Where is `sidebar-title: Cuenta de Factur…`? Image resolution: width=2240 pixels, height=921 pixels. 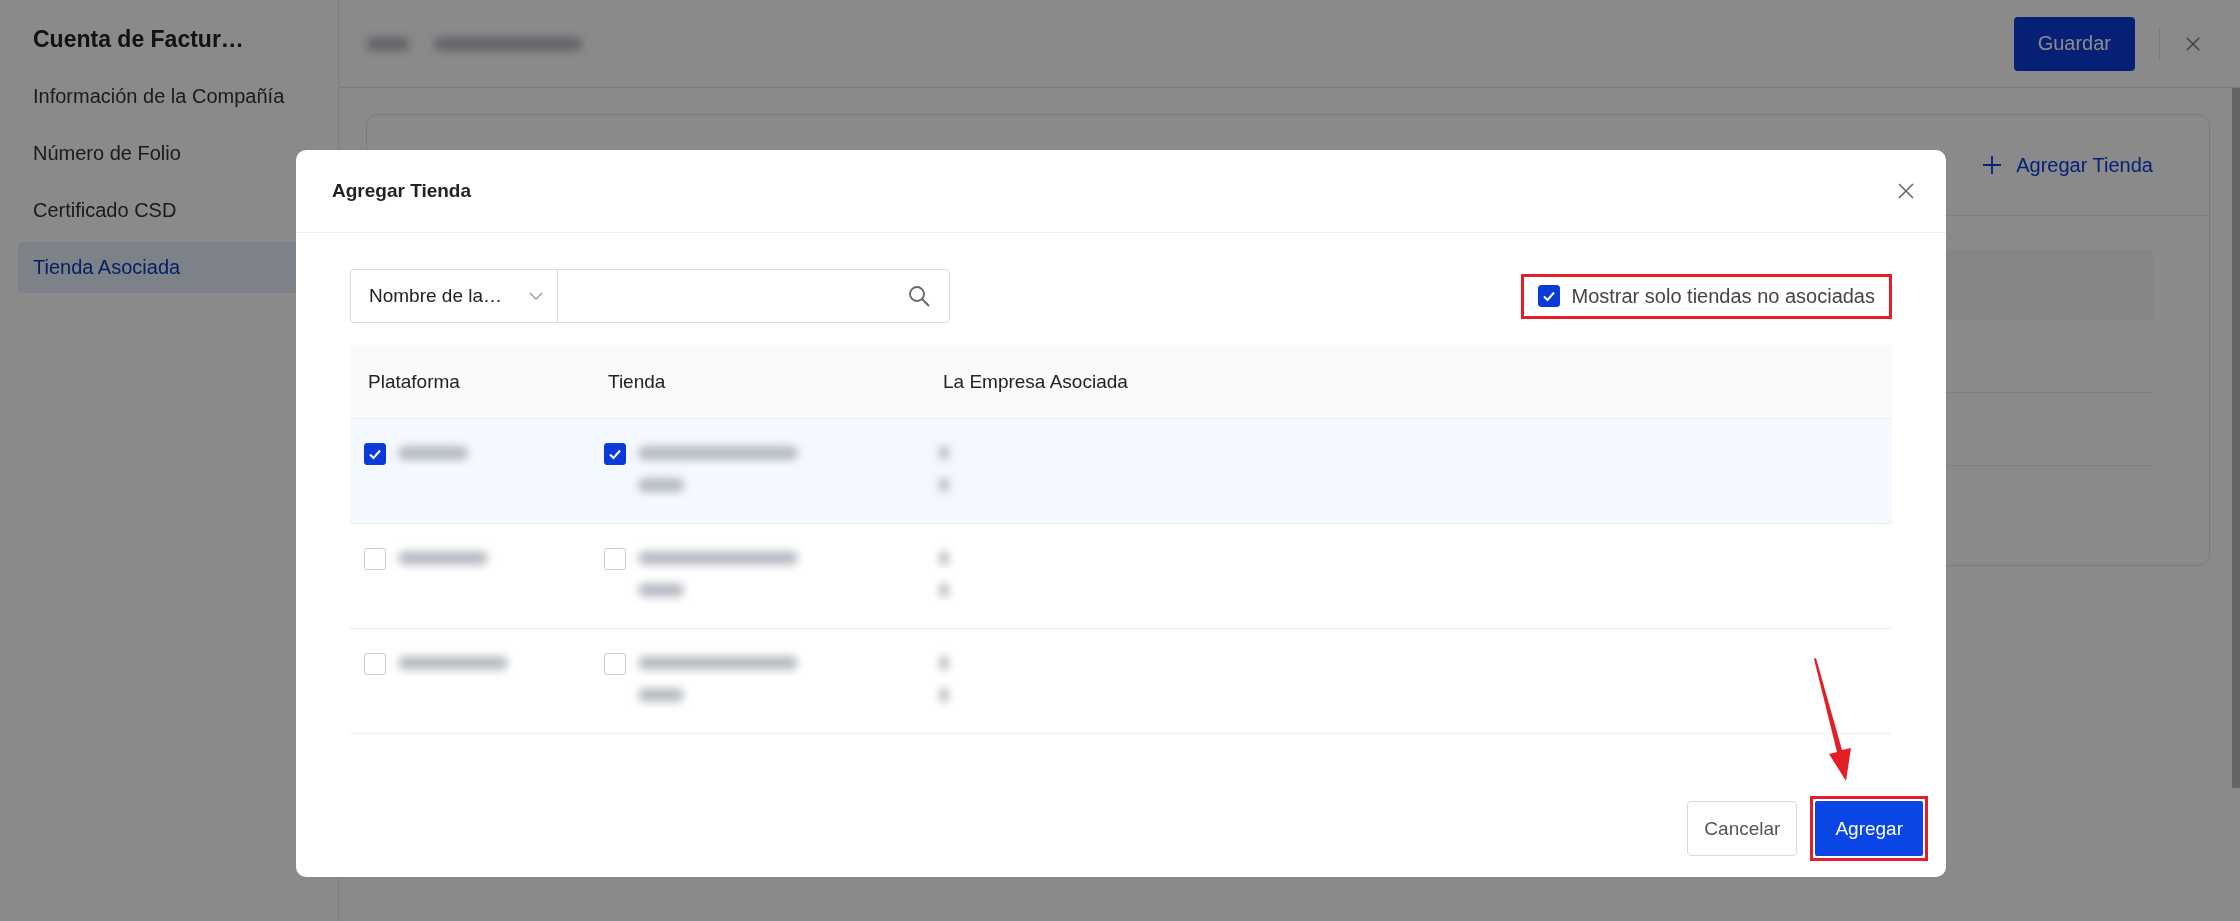 sidebar-title: Cuenta de Factur… is located at coordinates (138, 40).